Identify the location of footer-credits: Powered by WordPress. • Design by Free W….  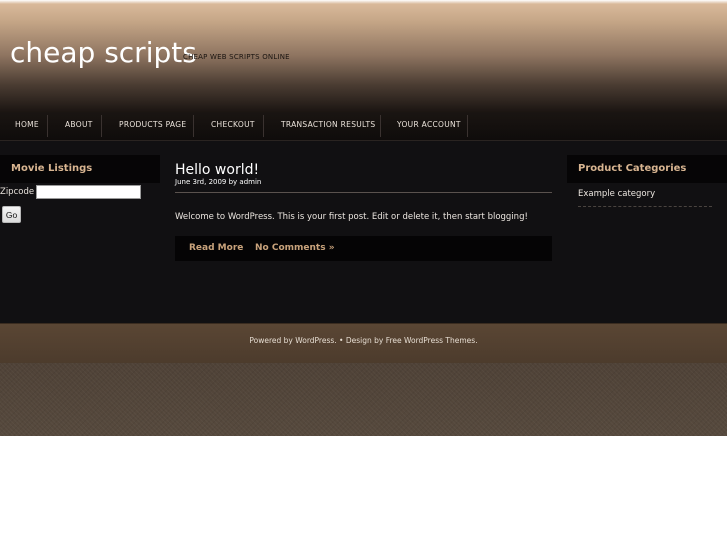
(363, 340).